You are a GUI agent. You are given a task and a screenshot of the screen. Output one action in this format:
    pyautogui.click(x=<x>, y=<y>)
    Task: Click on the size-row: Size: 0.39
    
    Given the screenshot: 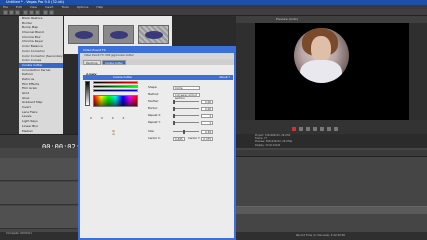 What is the action you would take?
    pyautogui.click(x=190, y=131)
    